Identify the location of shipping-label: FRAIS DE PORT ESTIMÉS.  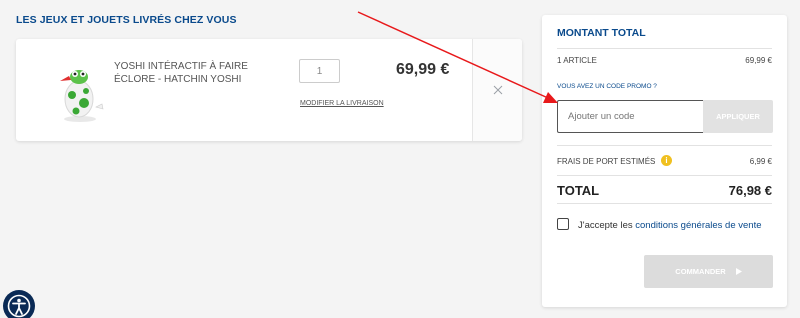
(606, 161).